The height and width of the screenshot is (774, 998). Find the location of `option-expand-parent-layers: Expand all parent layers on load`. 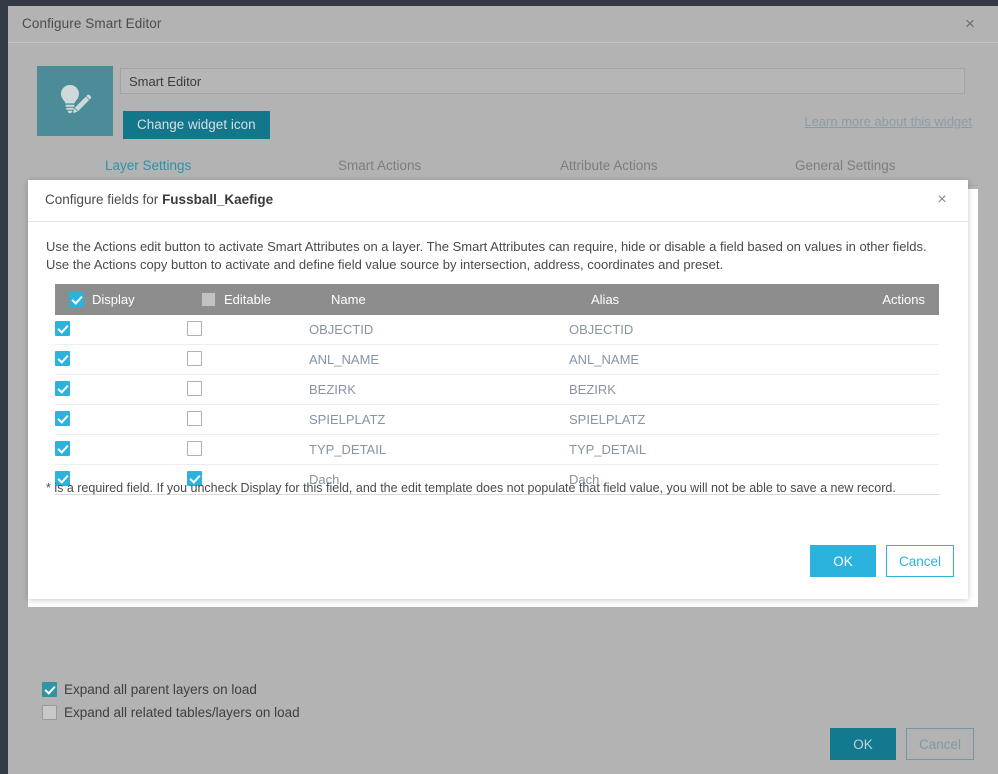

option-expand-parent-layers: Expand all parent layers on load is located at coordinates (171, 689).